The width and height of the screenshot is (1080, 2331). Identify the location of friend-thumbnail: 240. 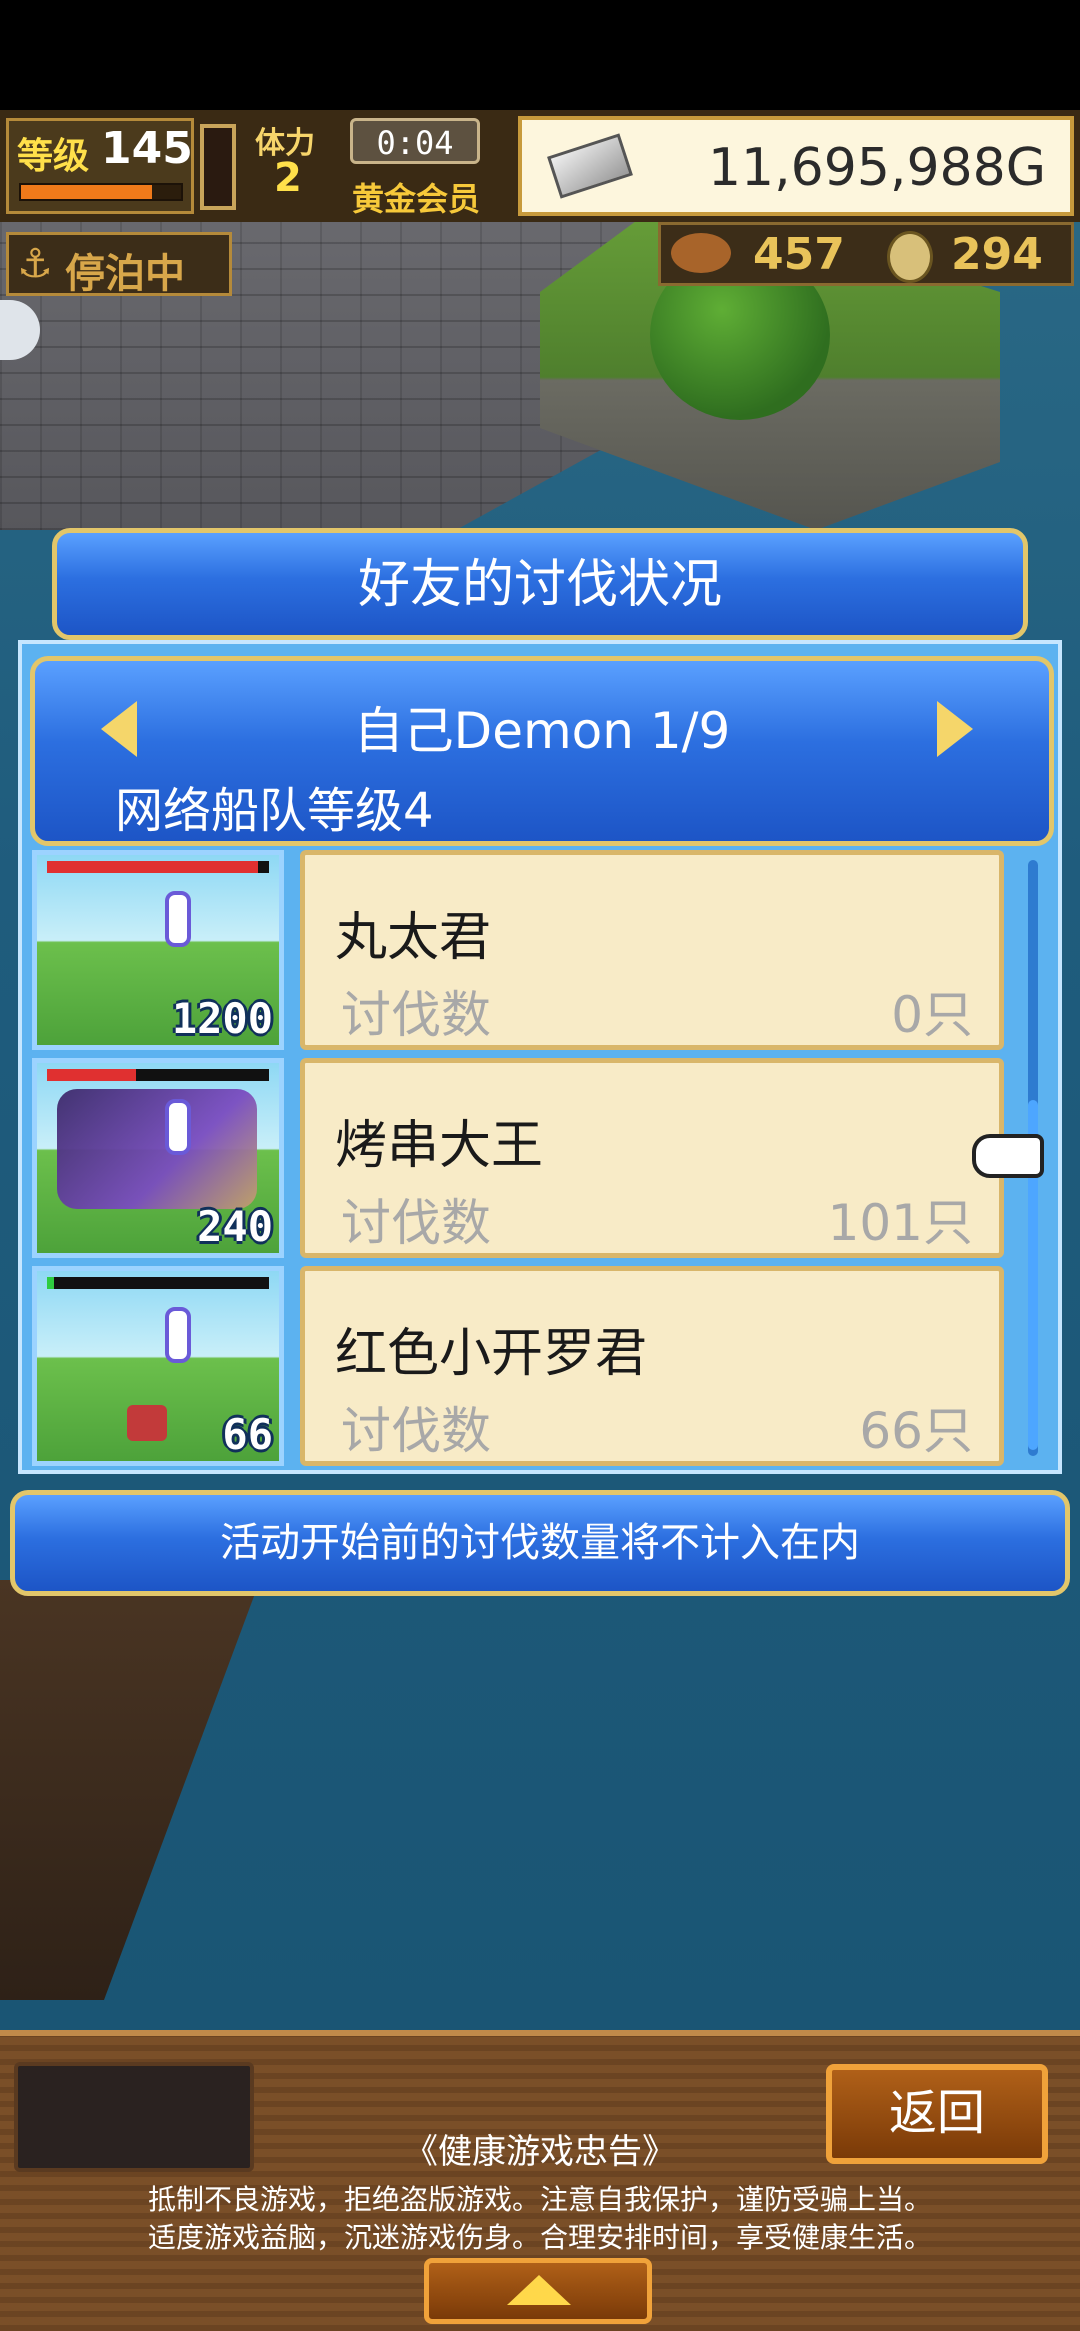
(158, 1158).